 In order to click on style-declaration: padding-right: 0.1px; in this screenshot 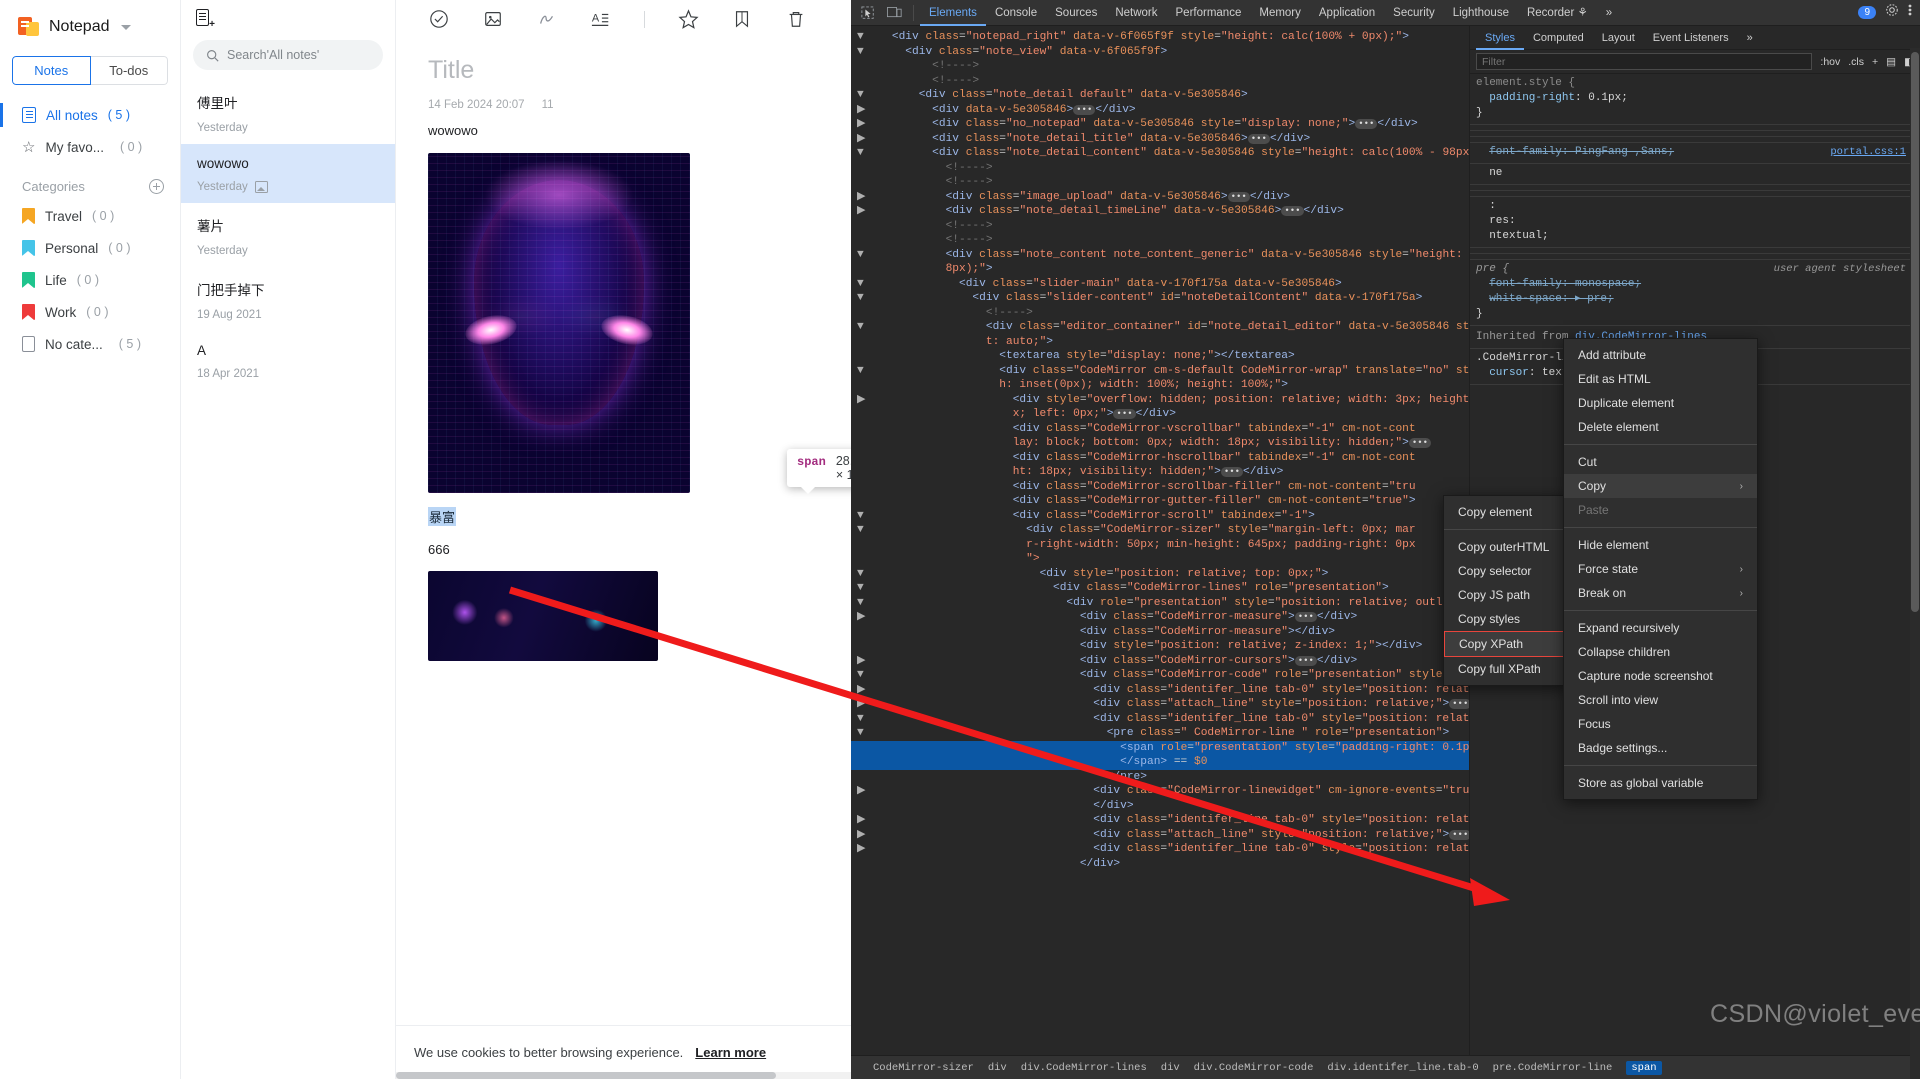, I will do `click(1698, 98)`.